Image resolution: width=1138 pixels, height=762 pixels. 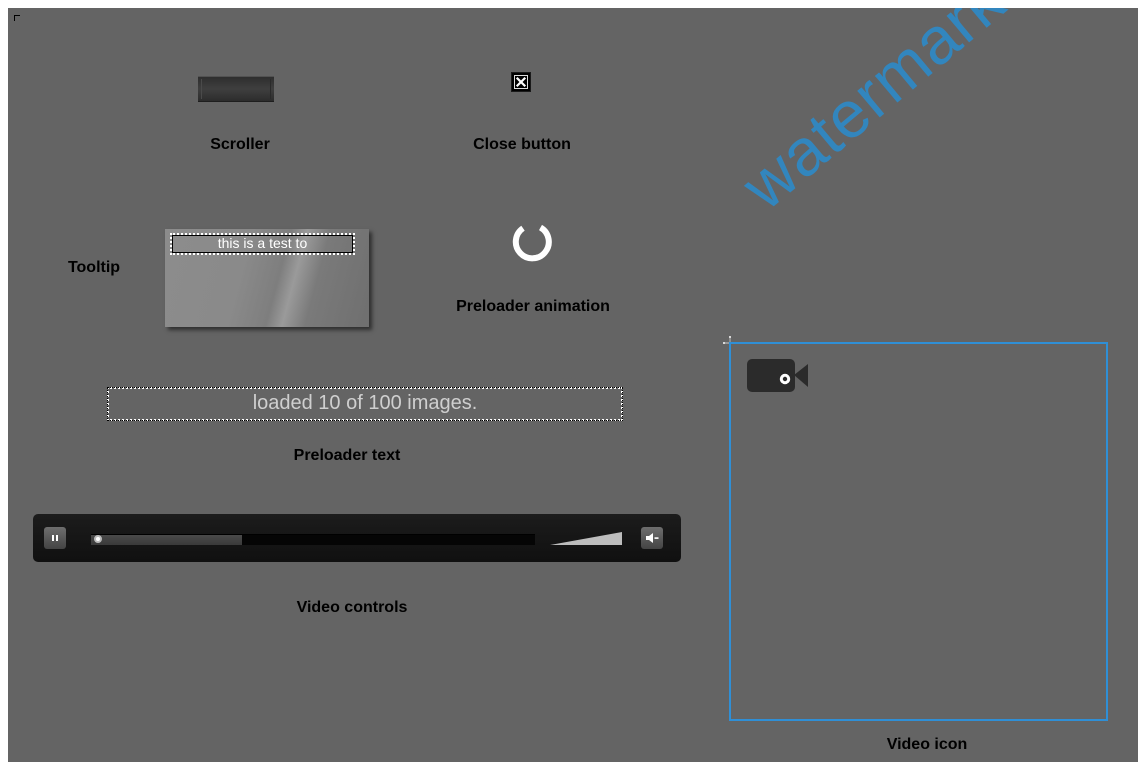 I want to click on video-progress-fill, so click(x=166, y=540).